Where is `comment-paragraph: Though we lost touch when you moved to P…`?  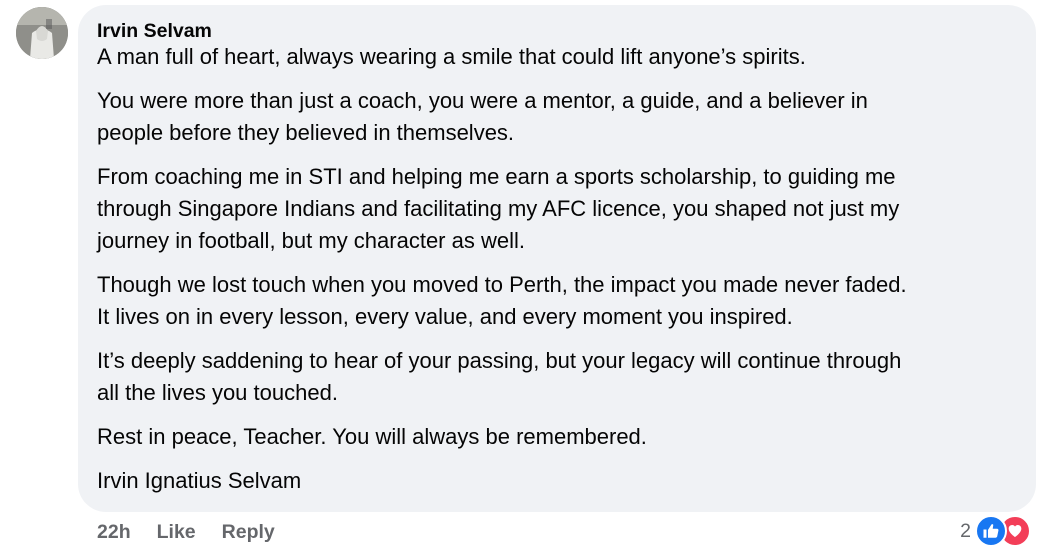 comment-paragraph: Though we lost touch when you moved to P… is located at coordinates (502, 300).